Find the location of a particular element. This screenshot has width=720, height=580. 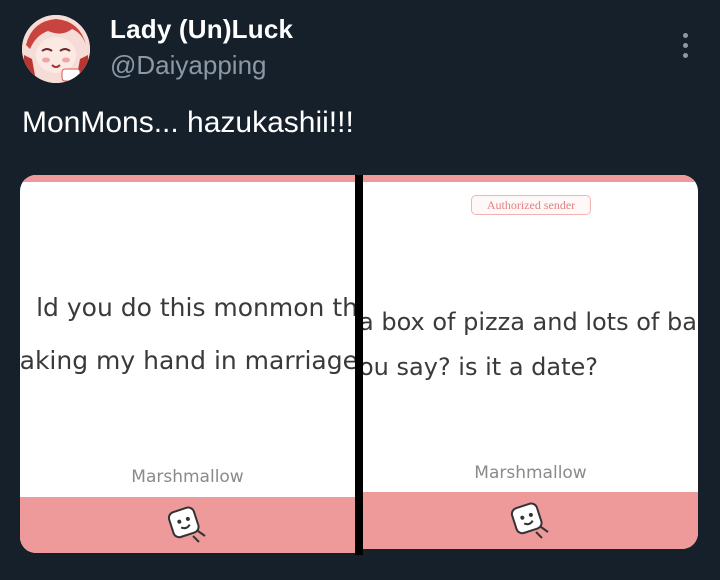

tweet-text: MonMons... hazukashii!!! is located at coordinates (188, 122).